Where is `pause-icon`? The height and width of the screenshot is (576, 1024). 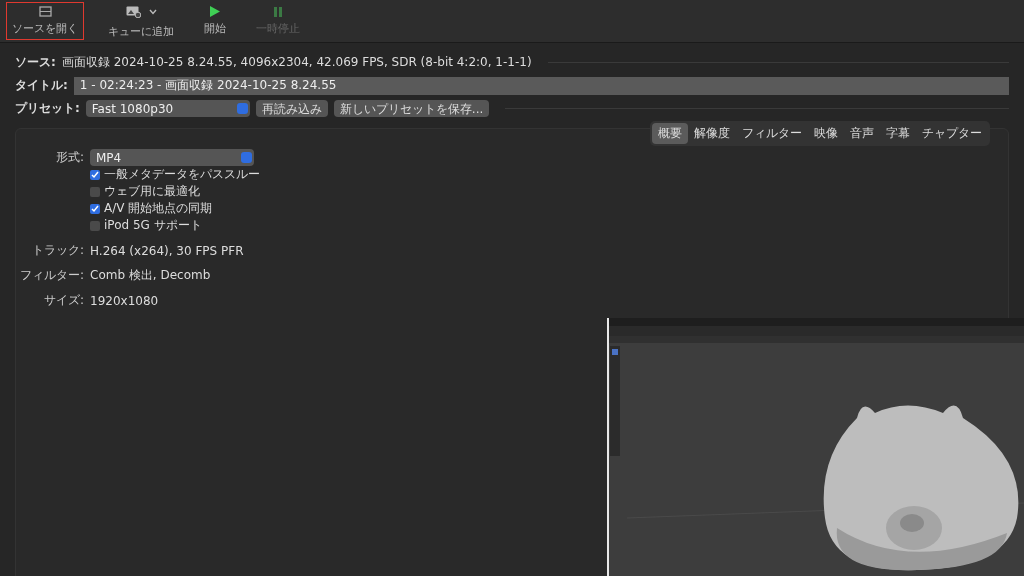
pause-icon is located at coordinates (278, 11).